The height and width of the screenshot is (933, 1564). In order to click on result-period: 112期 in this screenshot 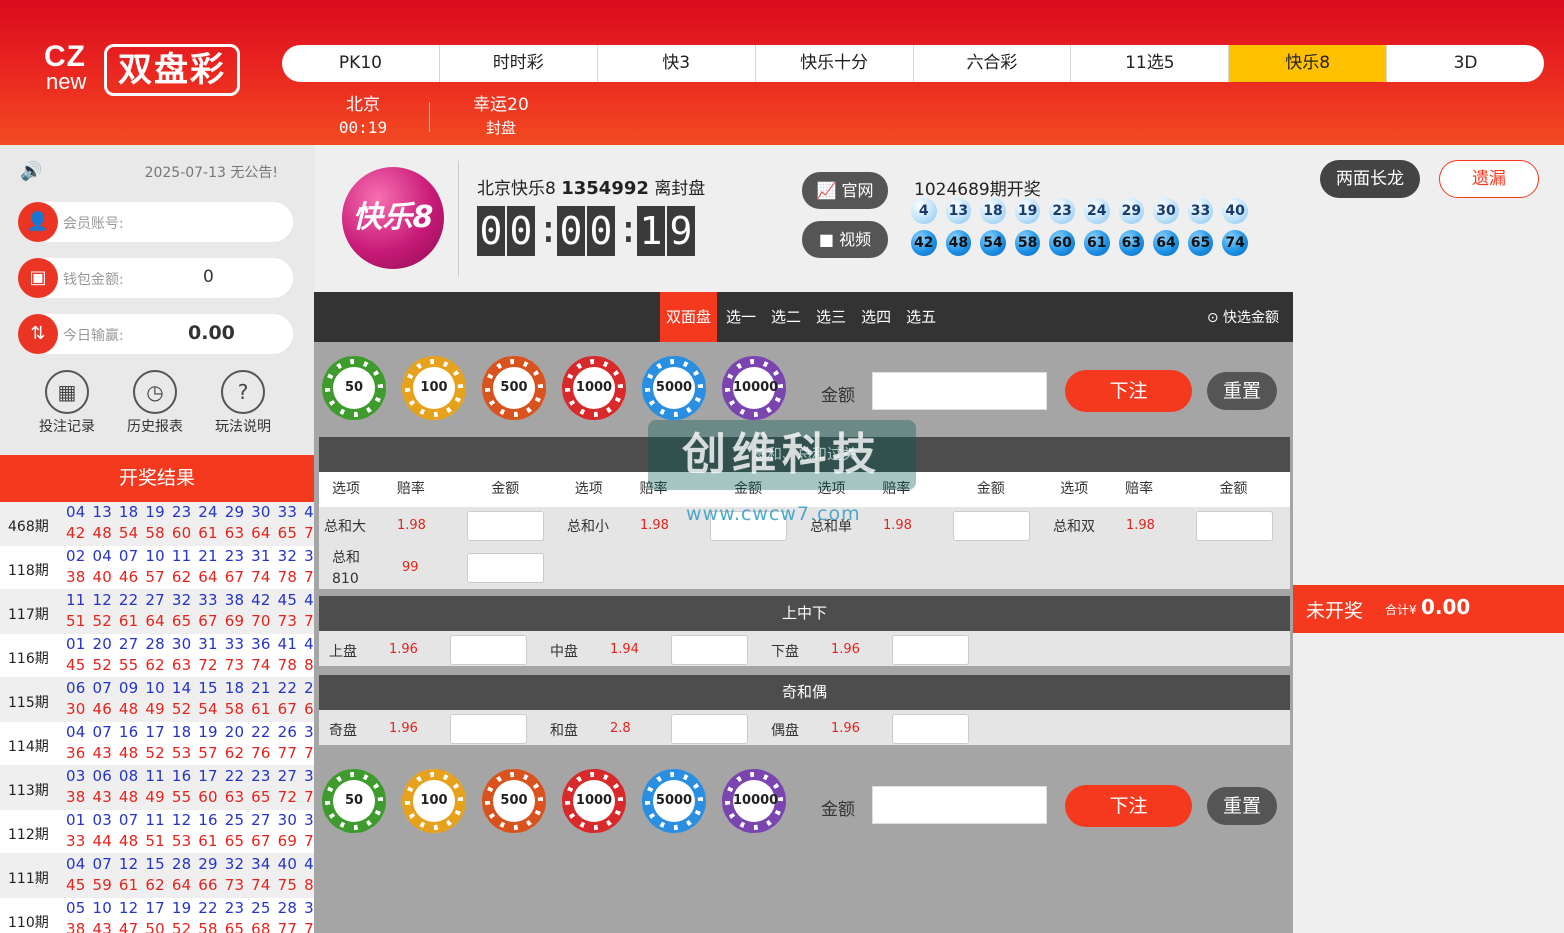, I will do `click(28, 835)`.